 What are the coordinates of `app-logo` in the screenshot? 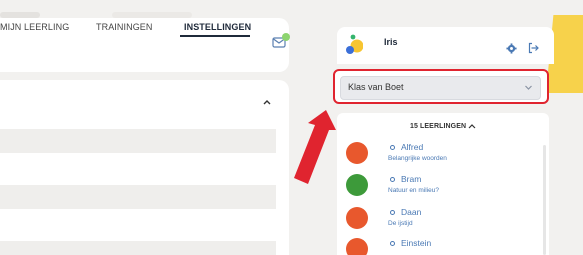 It's located at (354, 44).